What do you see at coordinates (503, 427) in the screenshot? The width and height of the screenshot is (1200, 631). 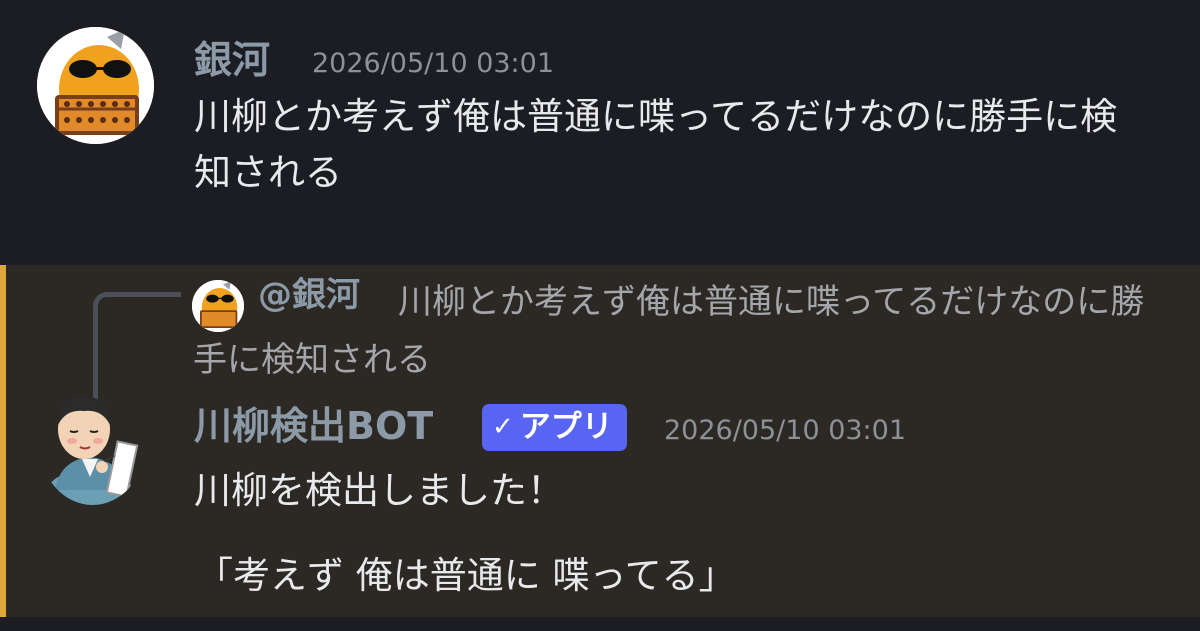 I see `check-icon: ✓` at bounding box center [503, 427].